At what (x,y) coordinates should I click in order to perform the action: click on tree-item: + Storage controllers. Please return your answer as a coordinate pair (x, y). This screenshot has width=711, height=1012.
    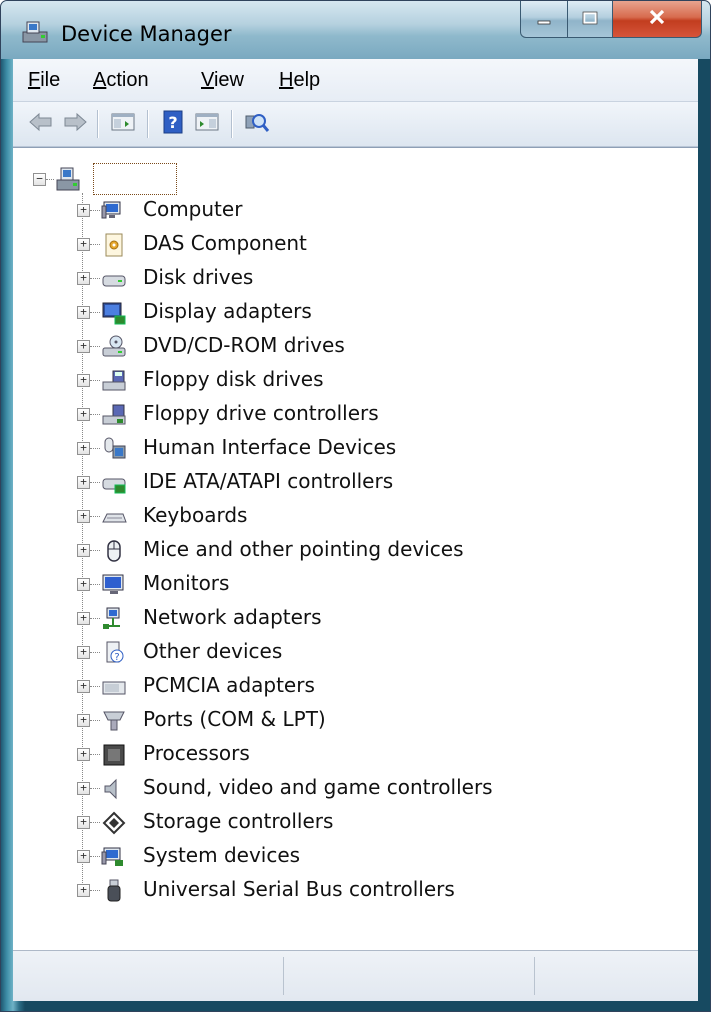
    Looking at the image, I should click on (353, 823).